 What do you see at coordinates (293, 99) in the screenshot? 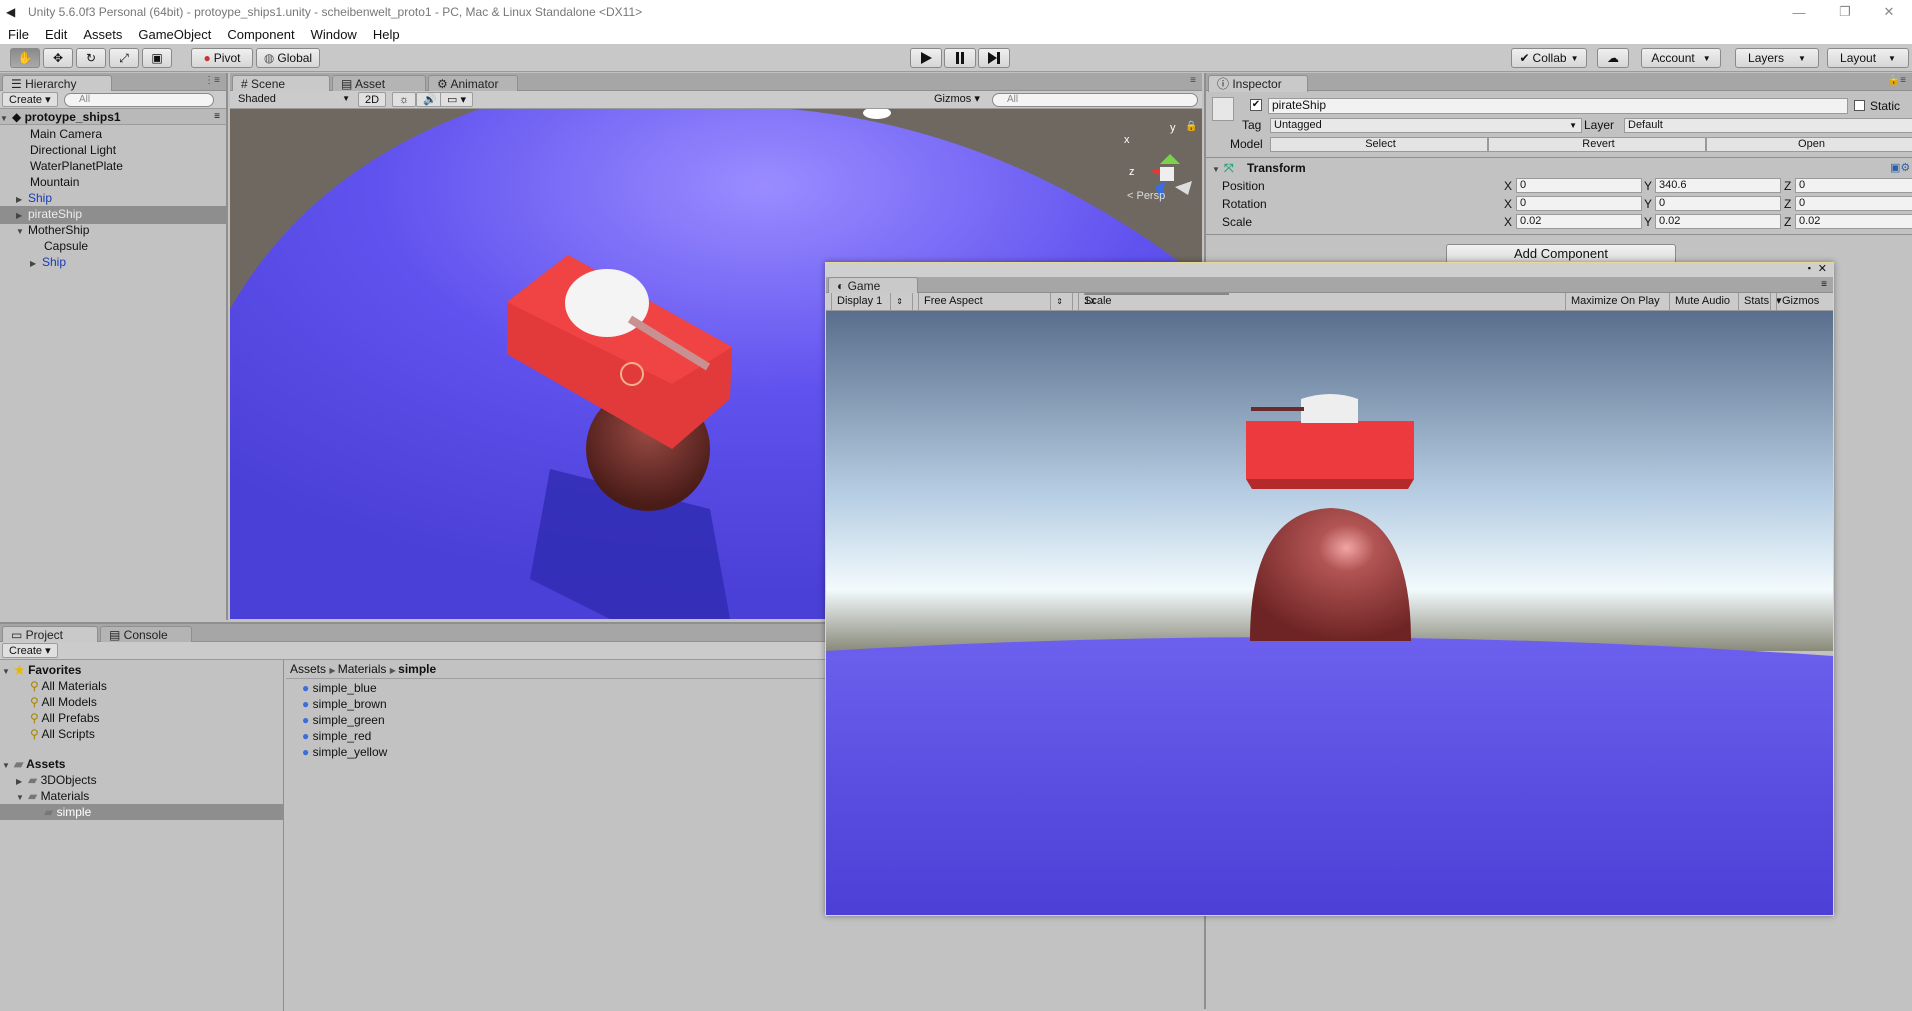
I see `shading-dropdown: Shaded ▼` at bounding box center [293, 99].